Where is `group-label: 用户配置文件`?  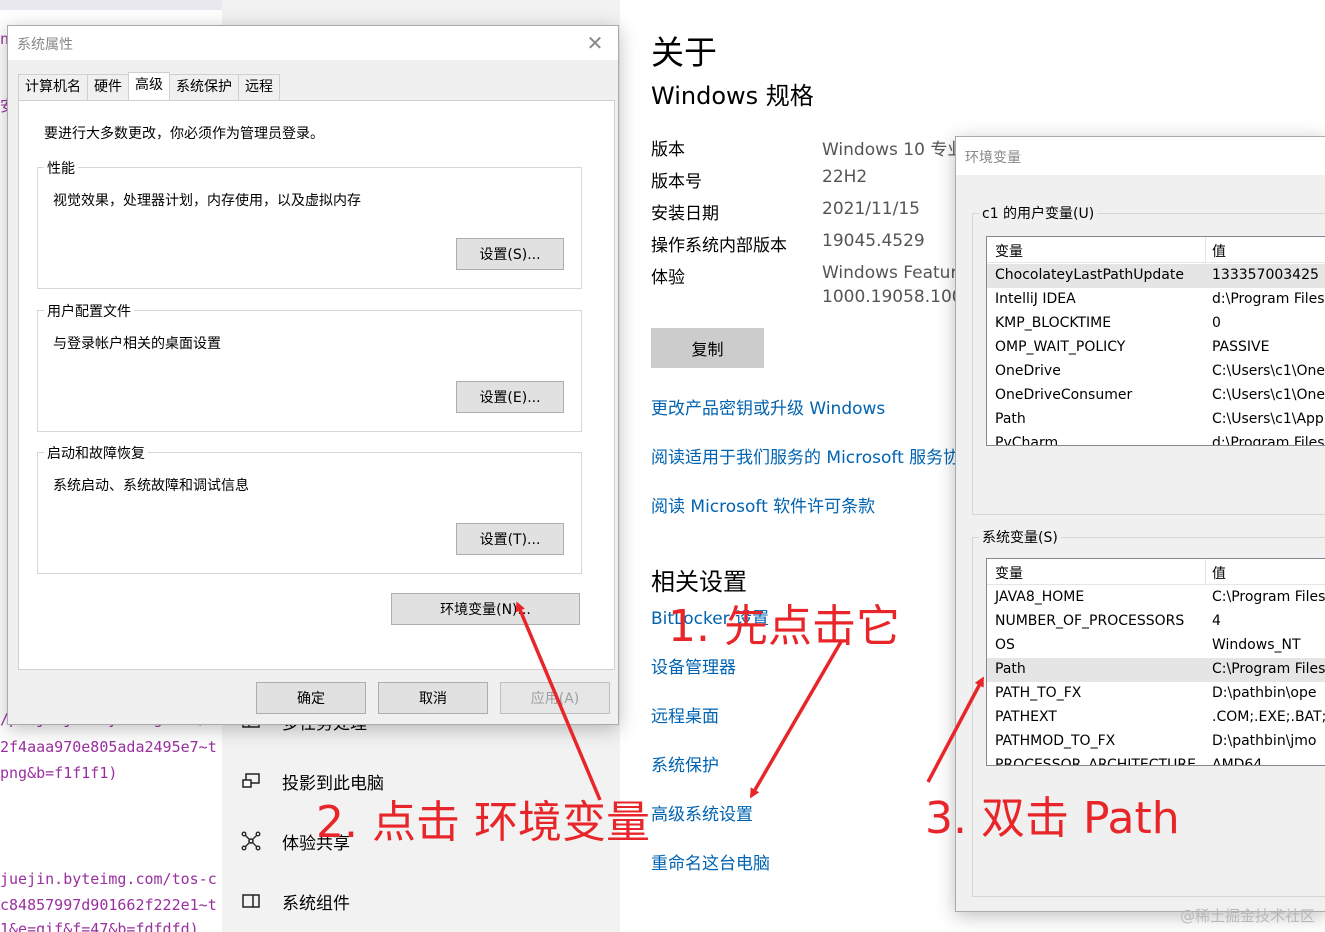
group-label: 用户配置文件 is located at coordinates (89, 311).